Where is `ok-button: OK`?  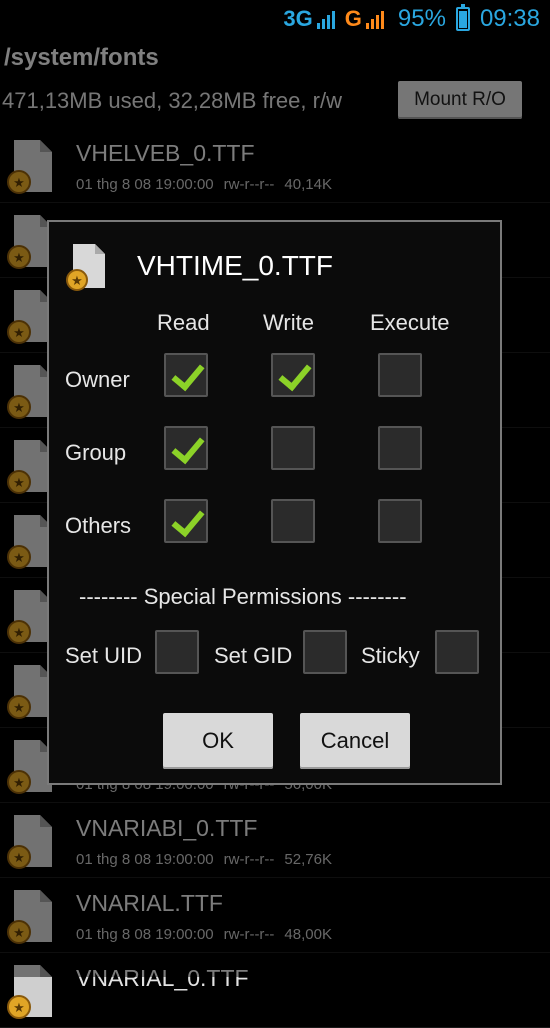 ok-button: OK is located at coordinates (218, 741).